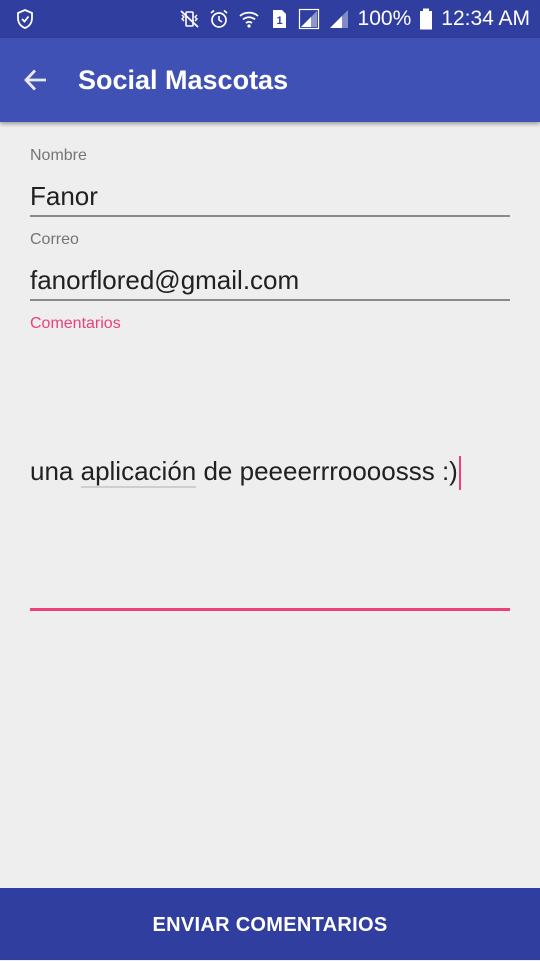  I want to click on alarm-icon, so click(219, 19).